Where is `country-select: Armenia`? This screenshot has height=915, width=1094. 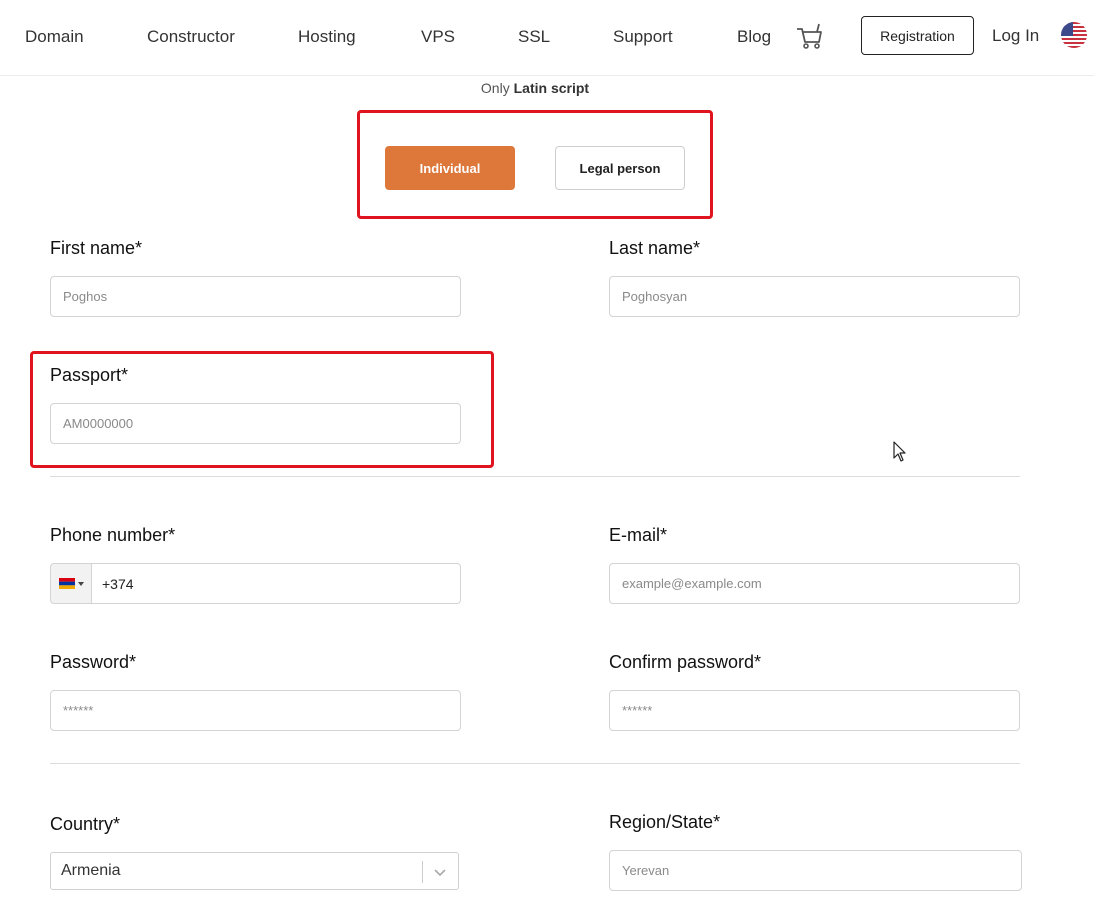 country-select: Armenia is located at coordinates (254, 871).